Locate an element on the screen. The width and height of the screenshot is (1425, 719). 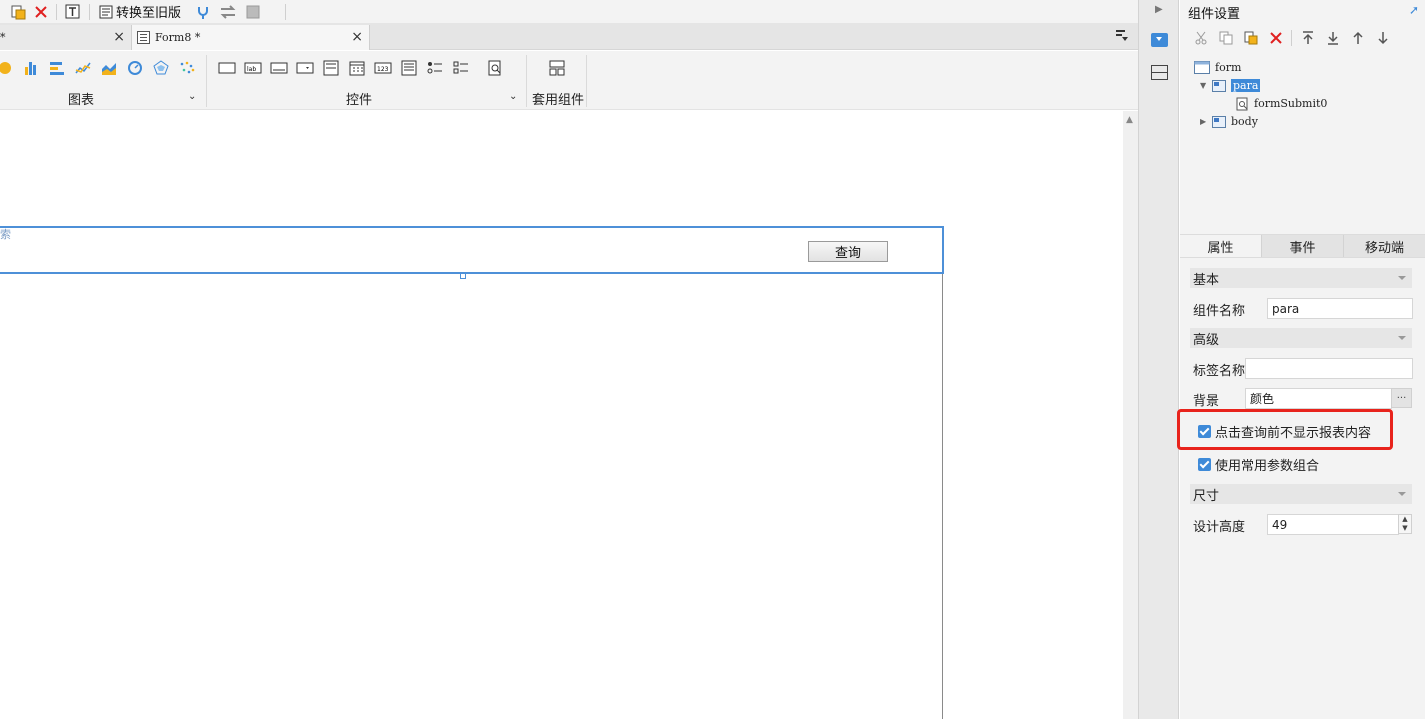
ribbon-group-widget: lab 123 控件 ⌄ is located at coordinates (369, 80).